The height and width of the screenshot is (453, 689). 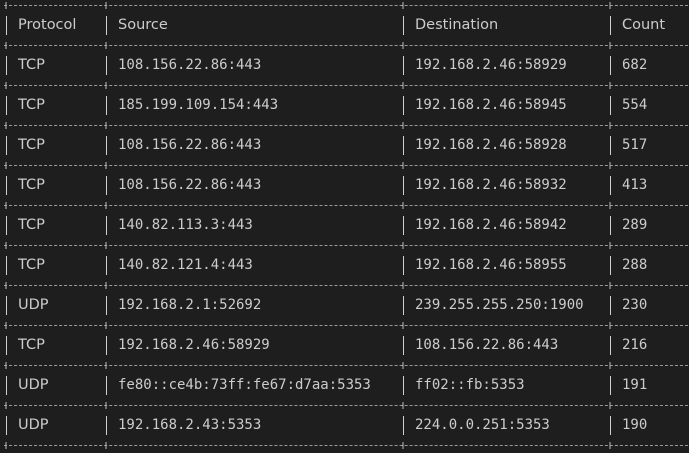 What do you see at coordinates (457, 25) in the screenshot?
I see `header-destination: Destination` at bounding box center [457, 25].